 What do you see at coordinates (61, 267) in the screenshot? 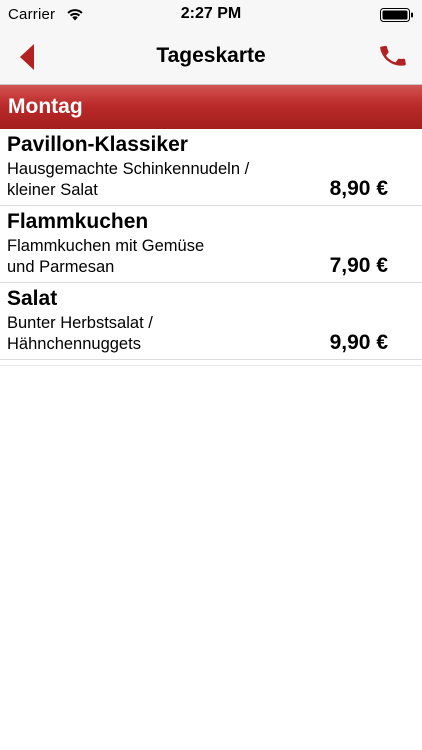
I see `item-description: und Parmesan` at bounding box center [61, 267].